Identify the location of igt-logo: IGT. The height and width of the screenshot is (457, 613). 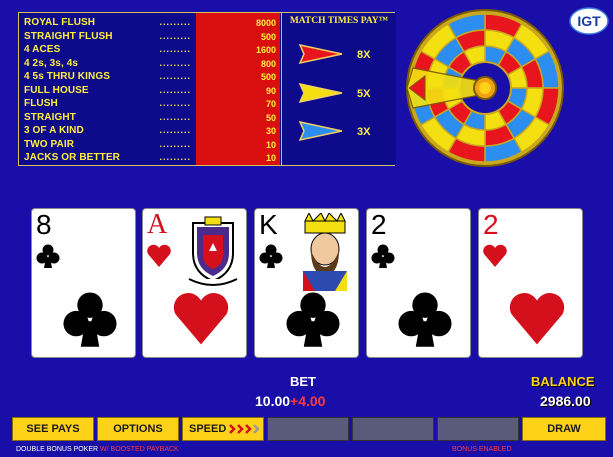
(589, 21).